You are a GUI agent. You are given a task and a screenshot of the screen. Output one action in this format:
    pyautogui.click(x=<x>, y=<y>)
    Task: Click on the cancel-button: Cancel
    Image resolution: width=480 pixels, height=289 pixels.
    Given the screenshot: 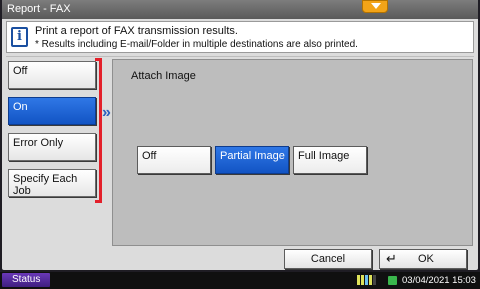 What is the action you would take?
    pyautogui.click(x=328, y=259)
    